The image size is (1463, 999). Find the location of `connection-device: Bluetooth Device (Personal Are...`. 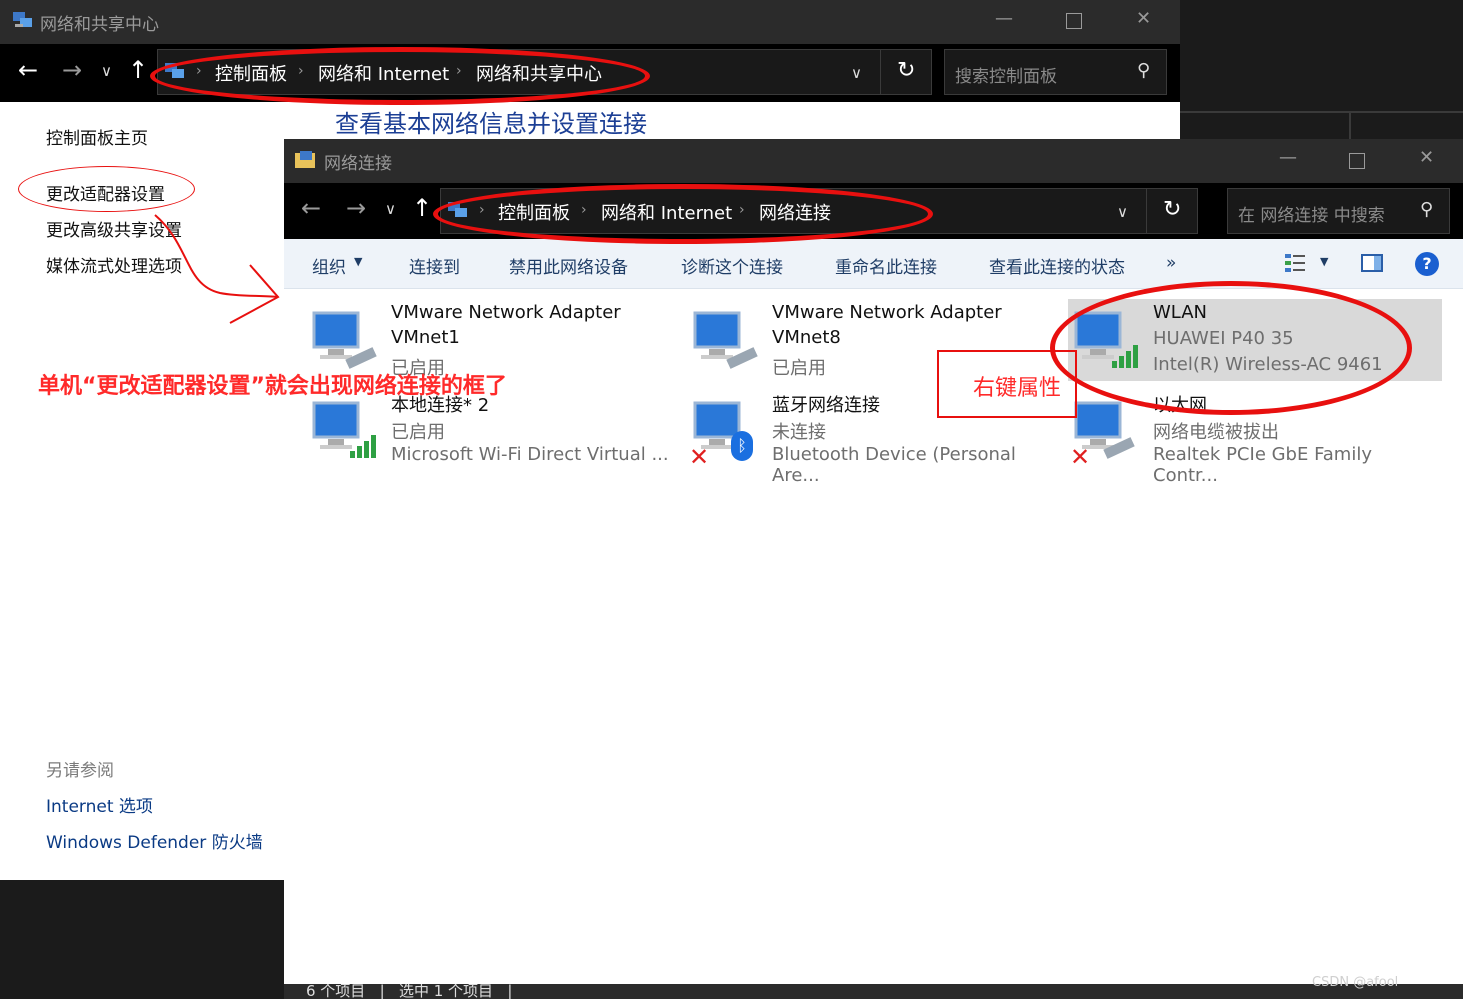

connection-device: Bluetooth Device (Personal Are... is located at coordinates (894, 465).